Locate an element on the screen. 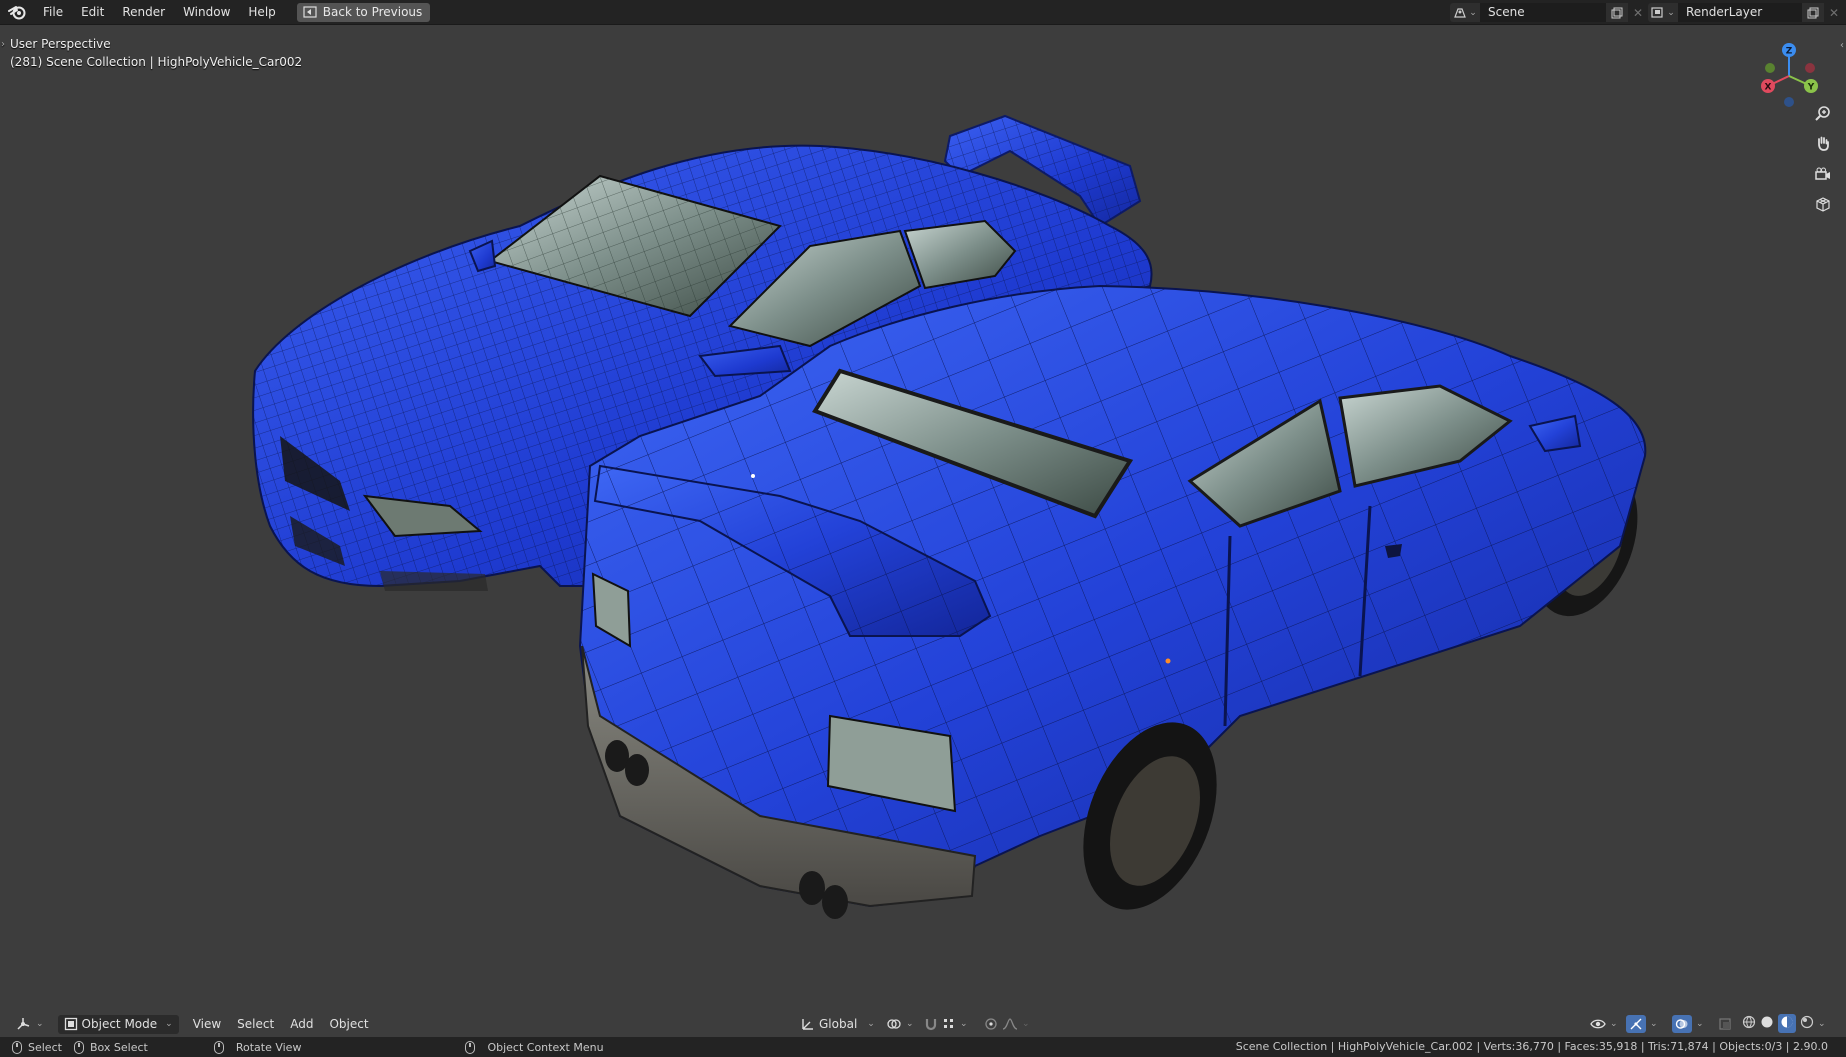  z-axis-label: Z is located at coordinates (1789, 52).